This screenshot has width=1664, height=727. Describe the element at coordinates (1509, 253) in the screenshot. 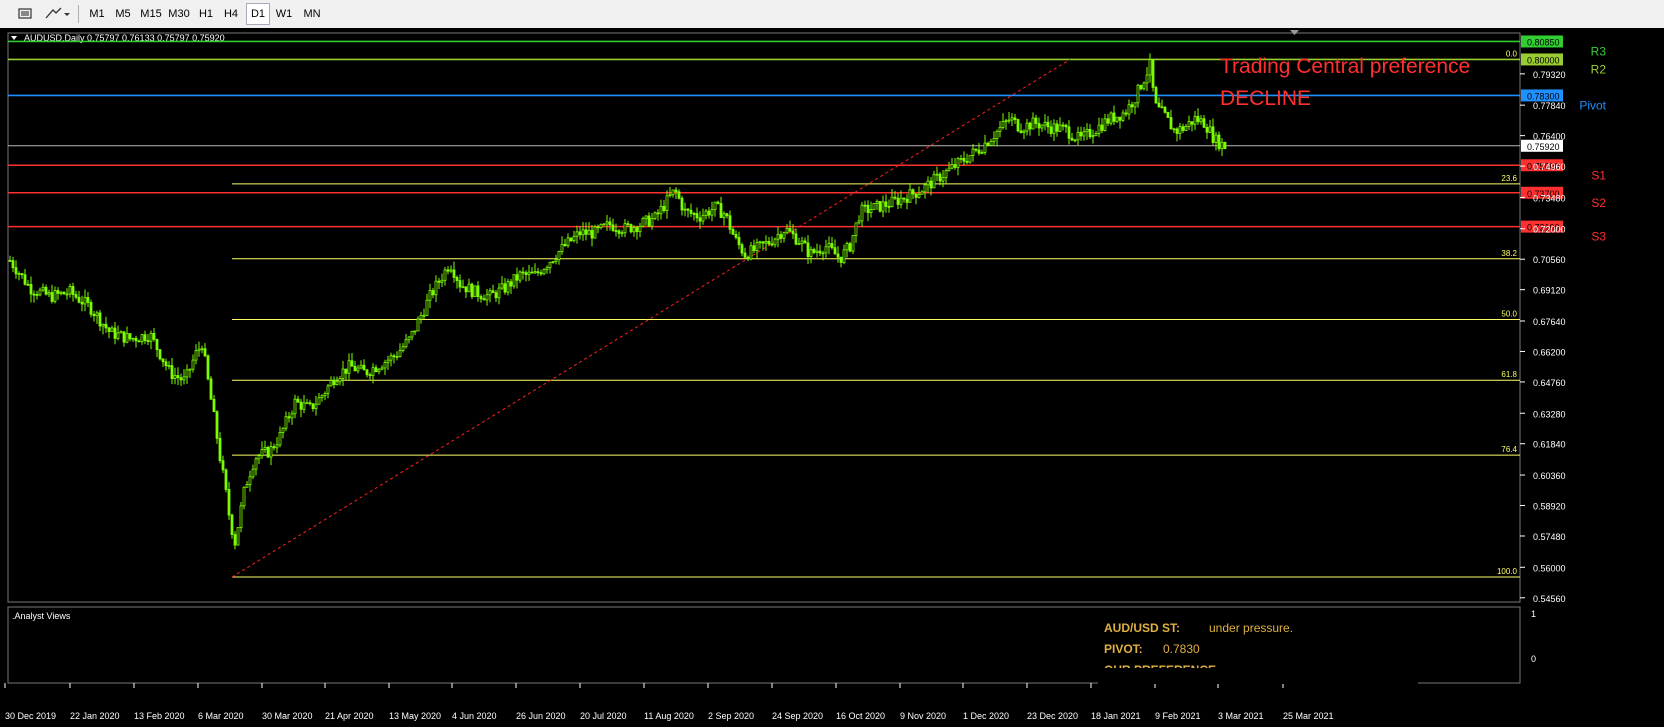

I see `fib-label-38-2: 38.2` at that location.